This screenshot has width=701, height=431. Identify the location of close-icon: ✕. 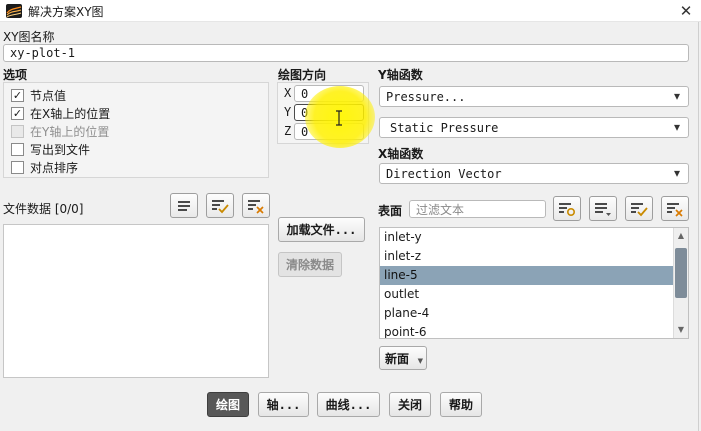
(686, 11).